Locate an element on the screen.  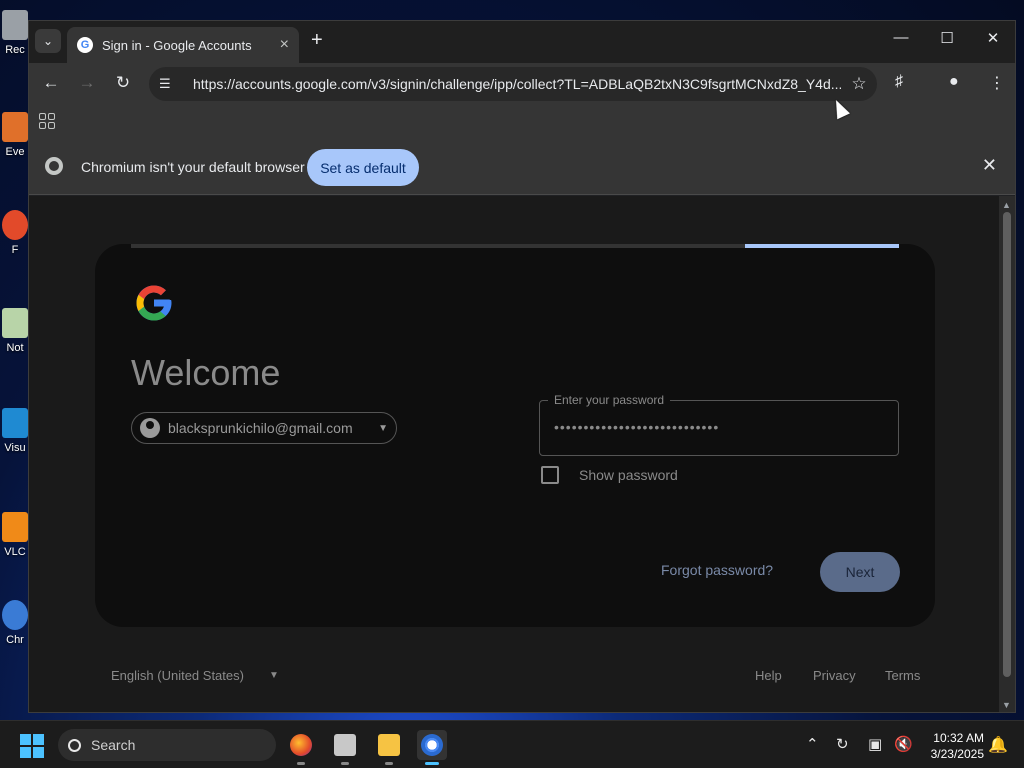
language-select: English (United States) is located at coordinates (177, 675).